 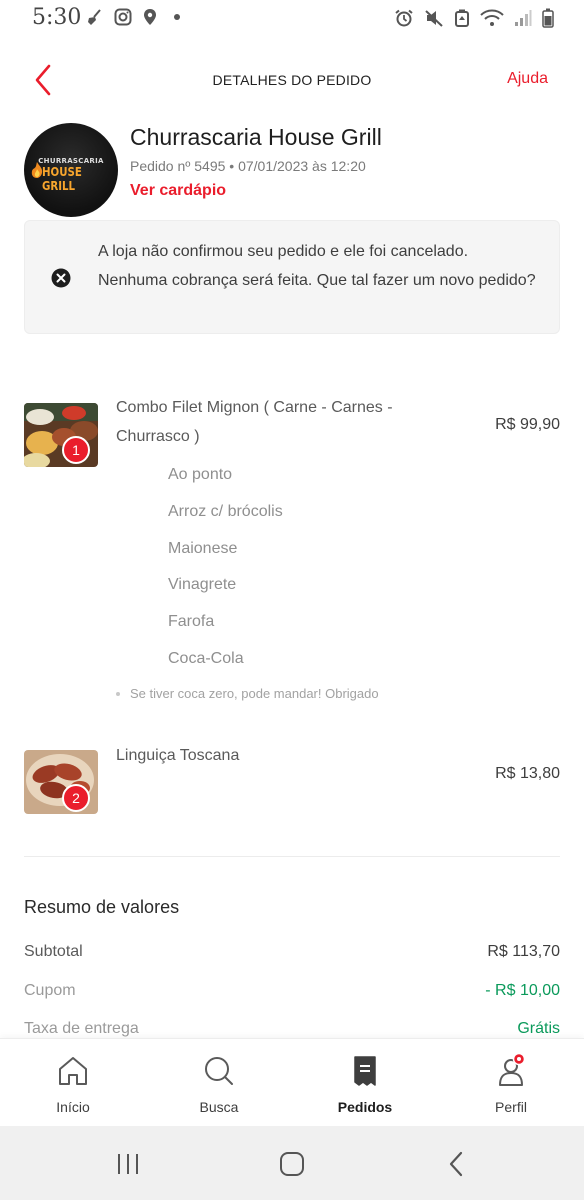 What do you see at coordinates (523, 18) in the screenshot?
I see `signal-icon` at bounding box center [523, 18].